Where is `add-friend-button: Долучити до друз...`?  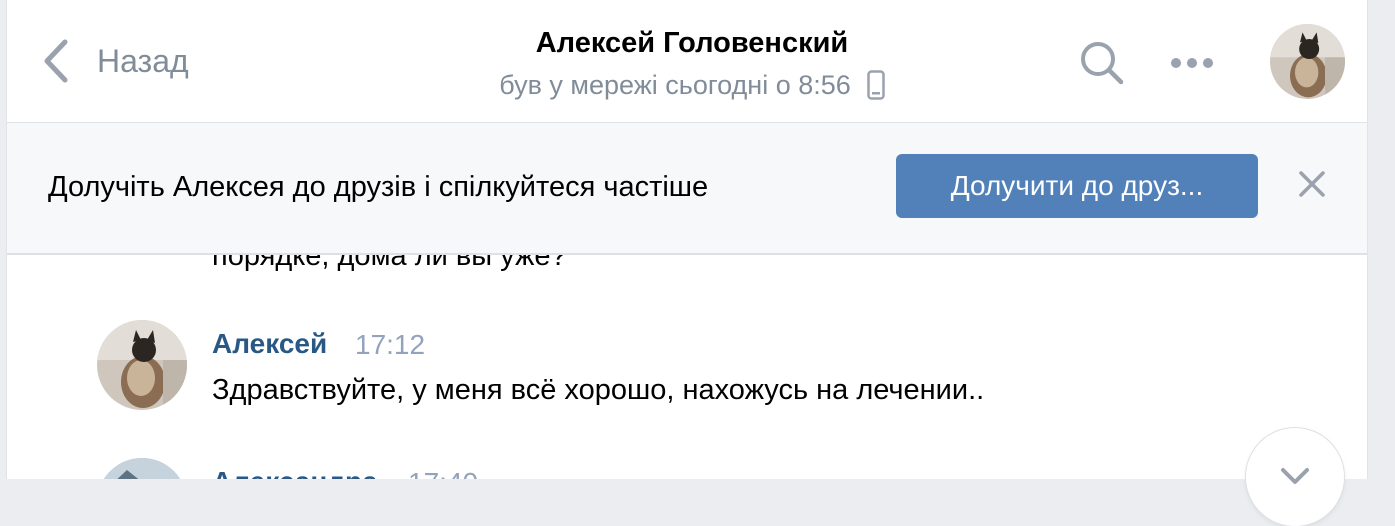
add-friend-button: Долучити до друз... is located at coordinates (1077, 186).